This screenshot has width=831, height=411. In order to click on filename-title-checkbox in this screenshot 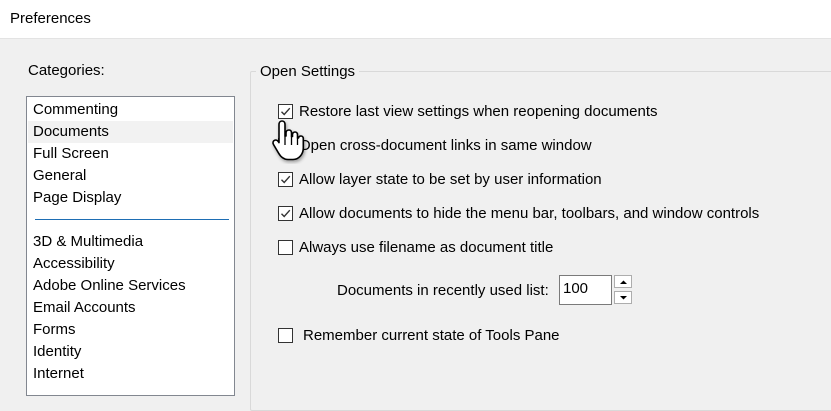, I will do `click(285, 247)`.